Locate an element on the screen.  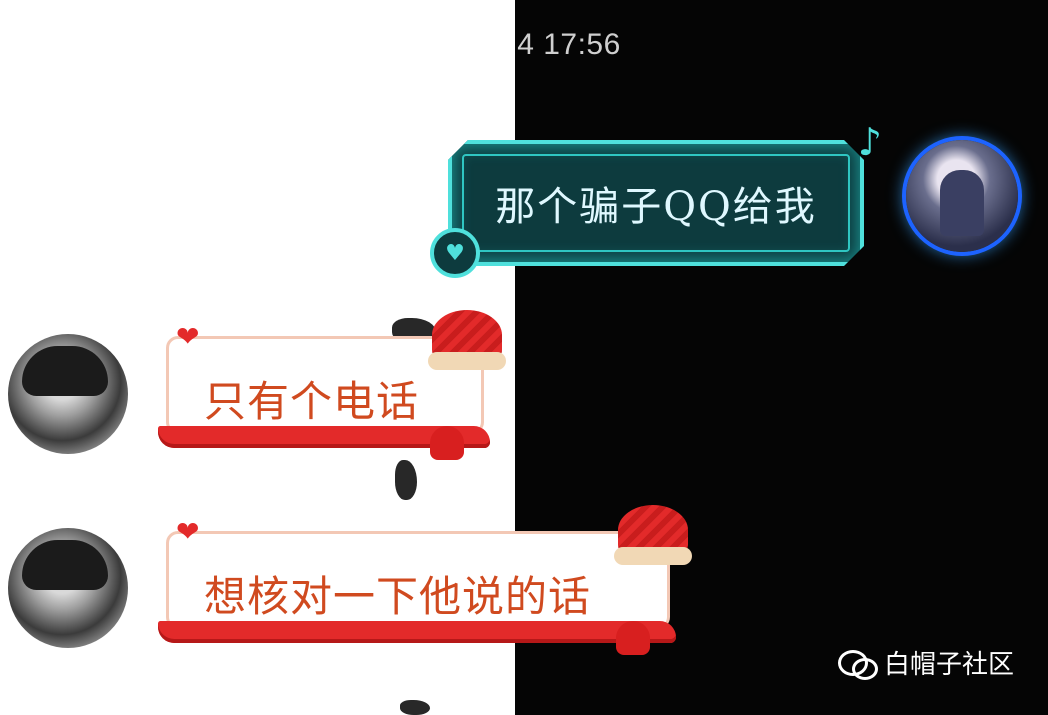
message-text: 想核对一下他说的话 is located at coordinates (398, 596).